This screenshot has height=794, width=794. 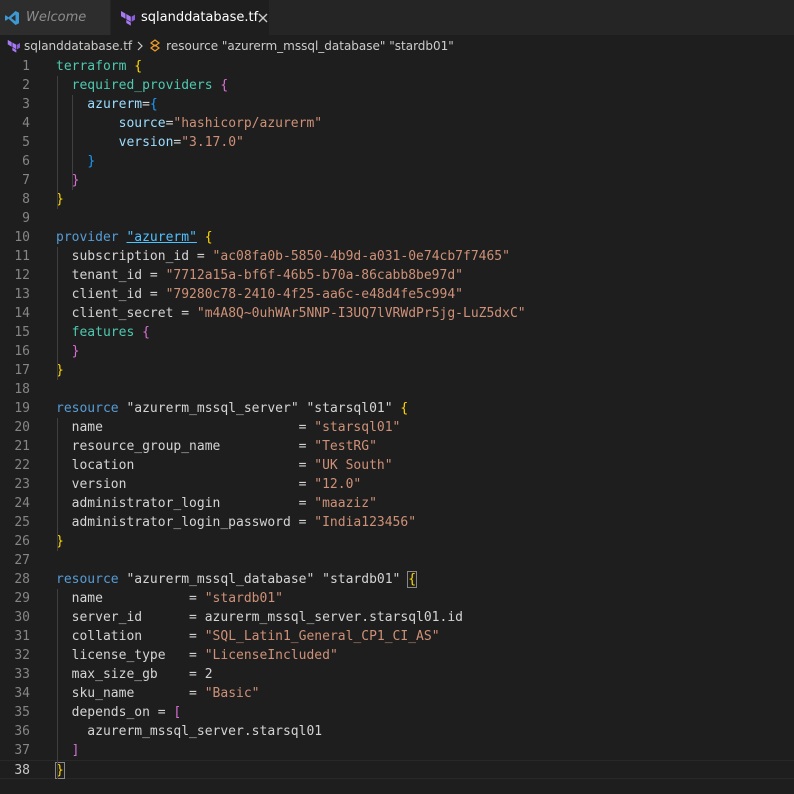 I want to click on code-text: ], so click(x=68, y=750).